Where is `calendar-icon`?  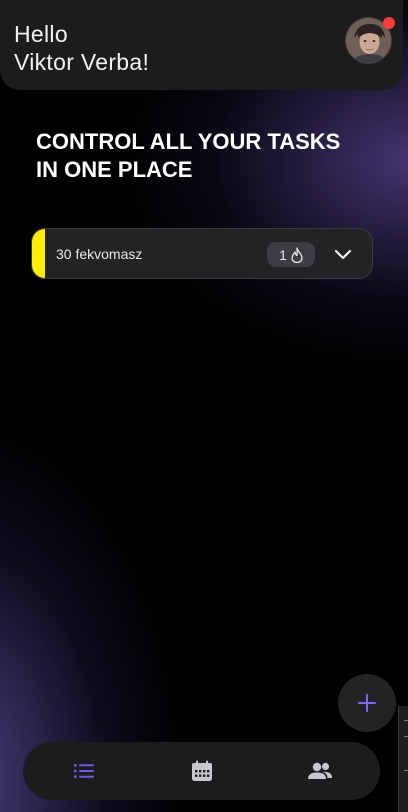
calendar-icon is located at coordinates (202, 770).